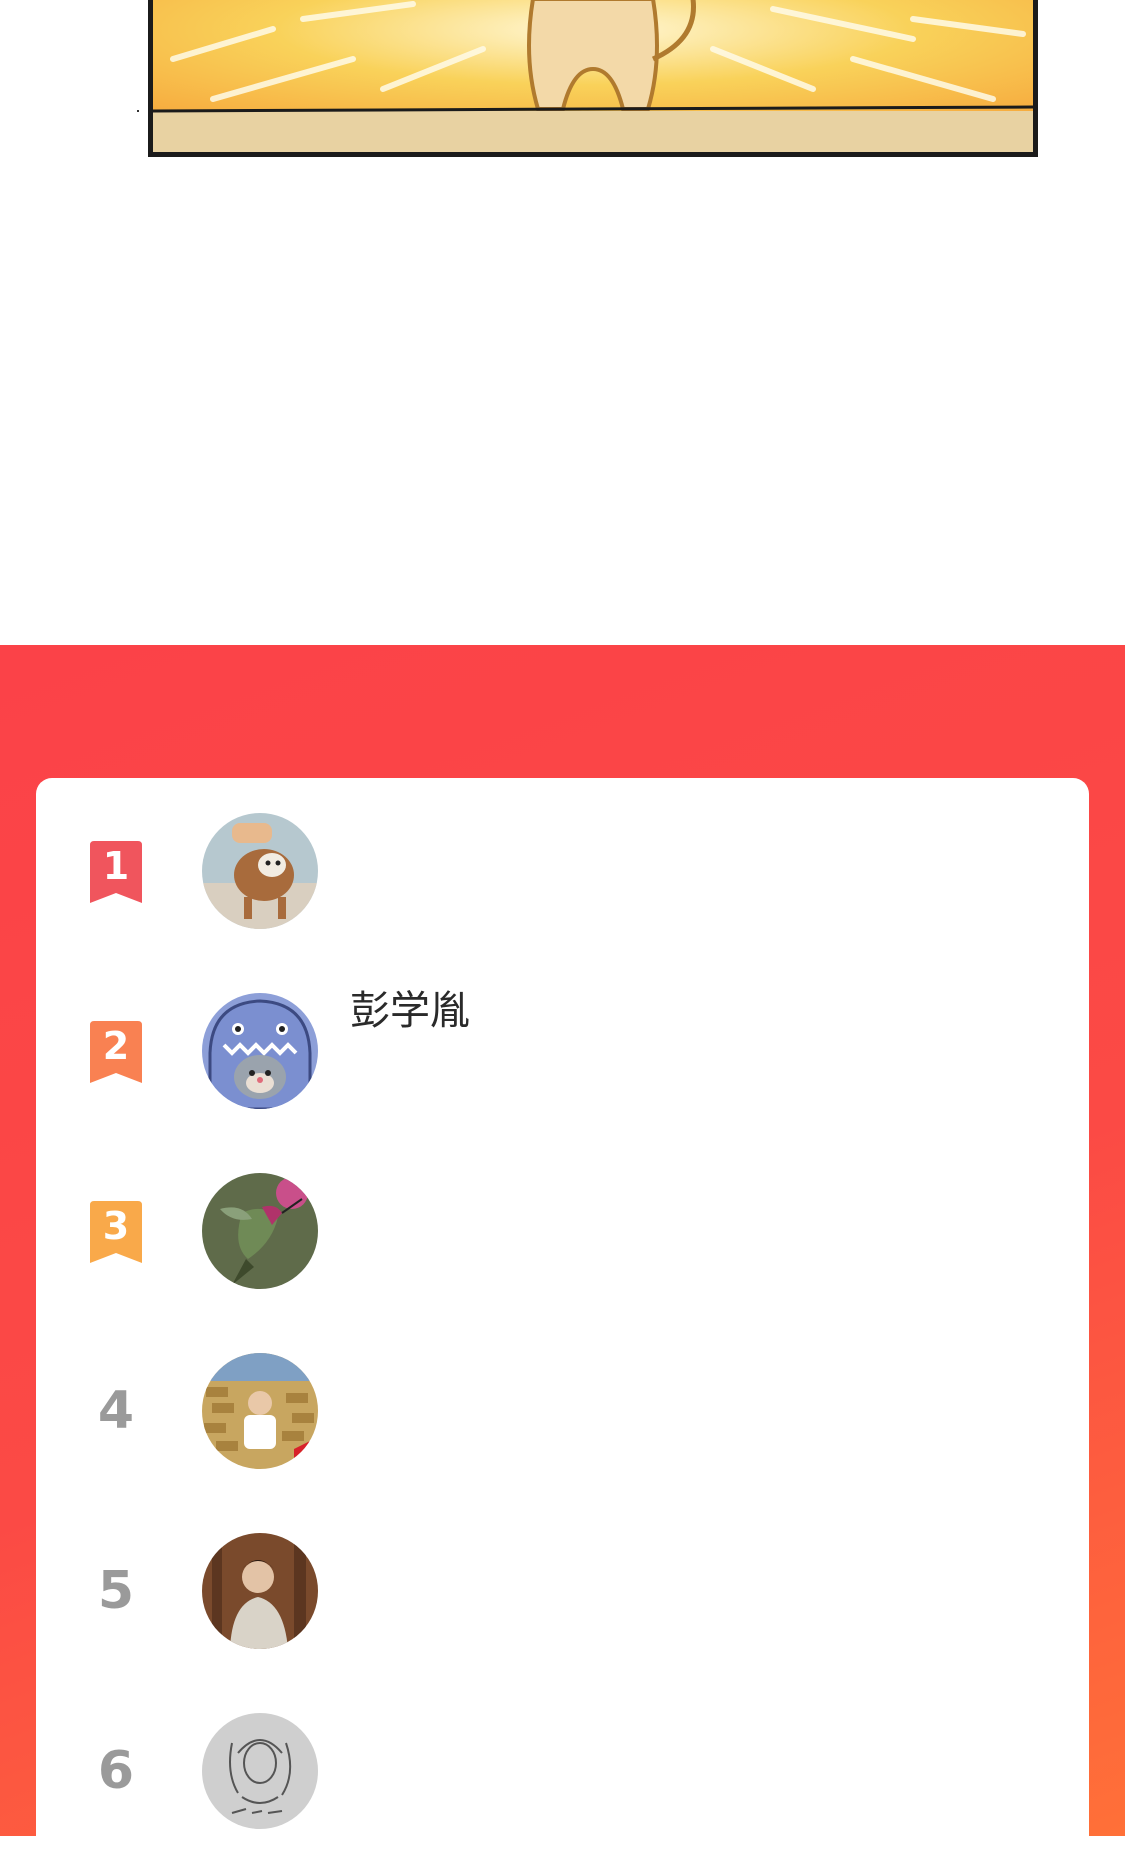  What do you see at coordinates (116, 1411) in the screenshot?
I see `rank-number: 4` at bounding box center [116, 1411].